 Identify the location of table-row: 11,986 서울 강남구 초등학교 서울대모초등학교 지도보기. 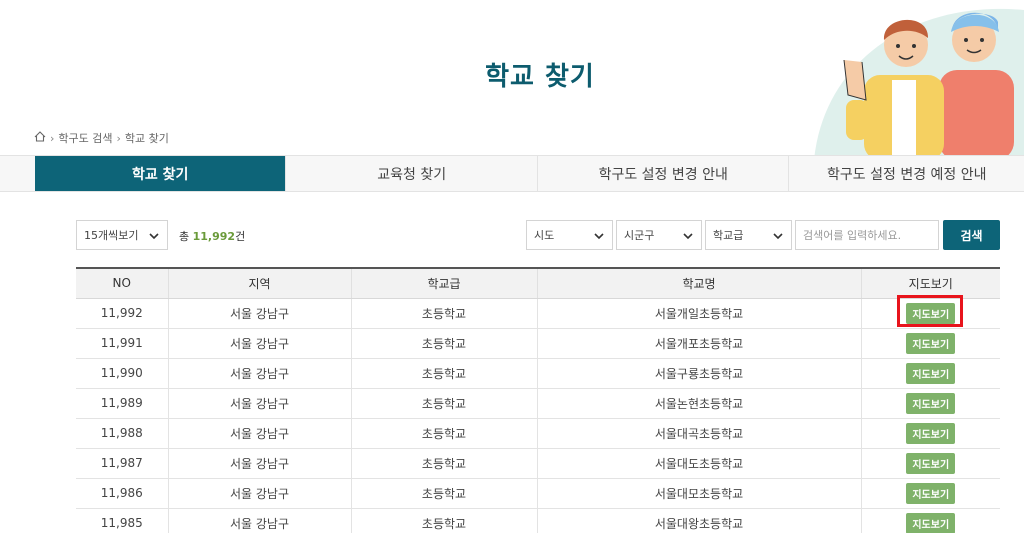
(538, 493).